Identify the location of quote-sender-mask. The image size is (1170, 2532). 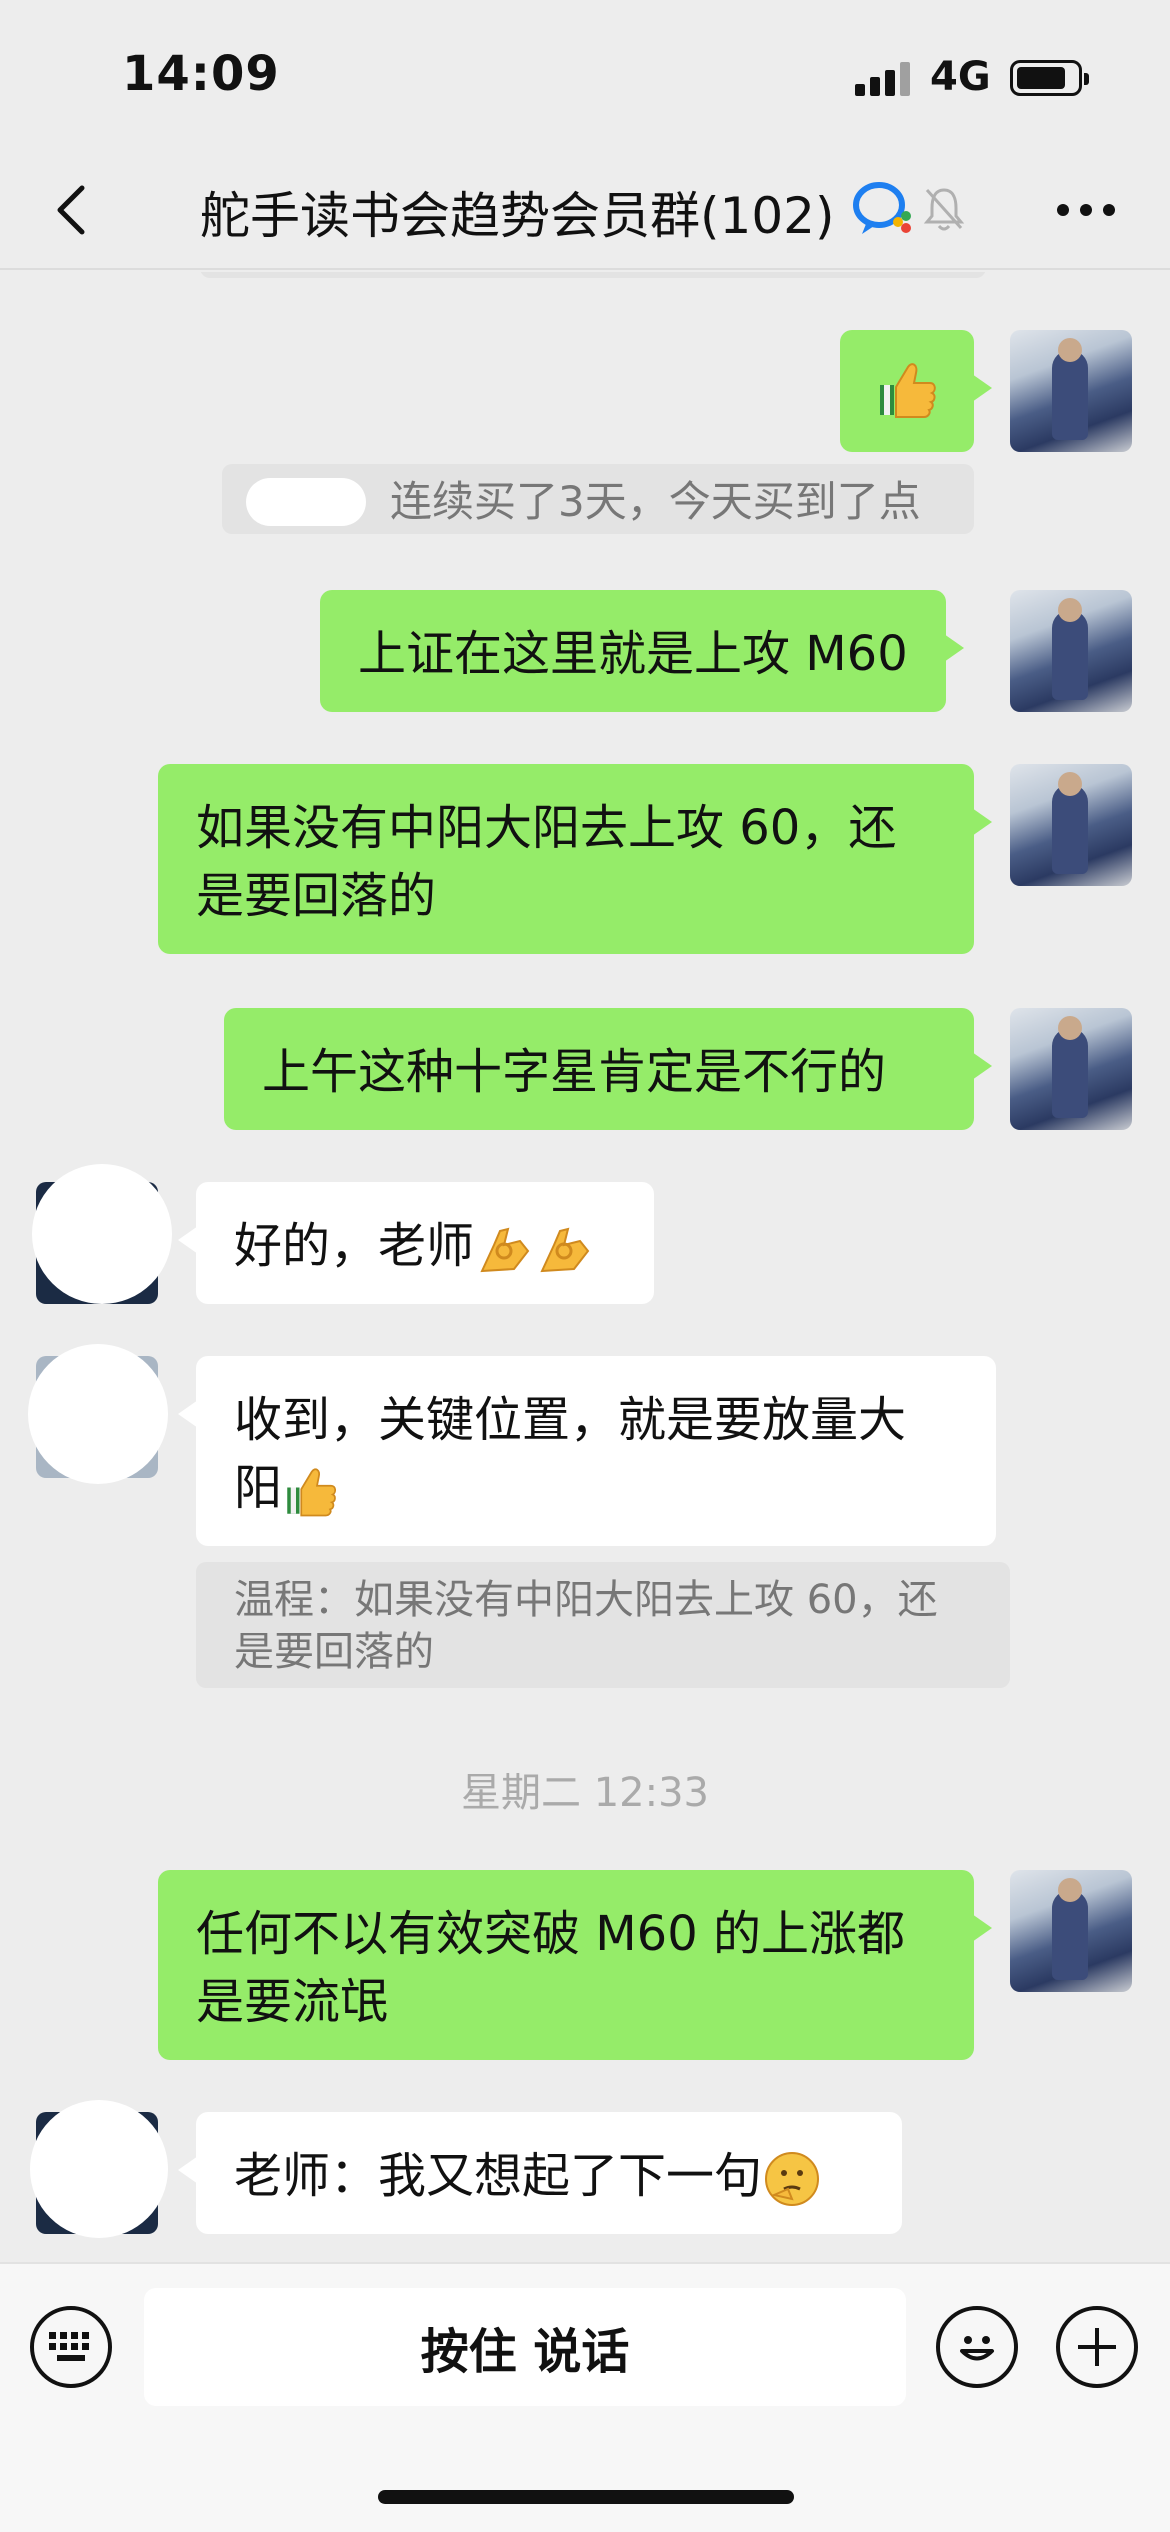
(306, 502).